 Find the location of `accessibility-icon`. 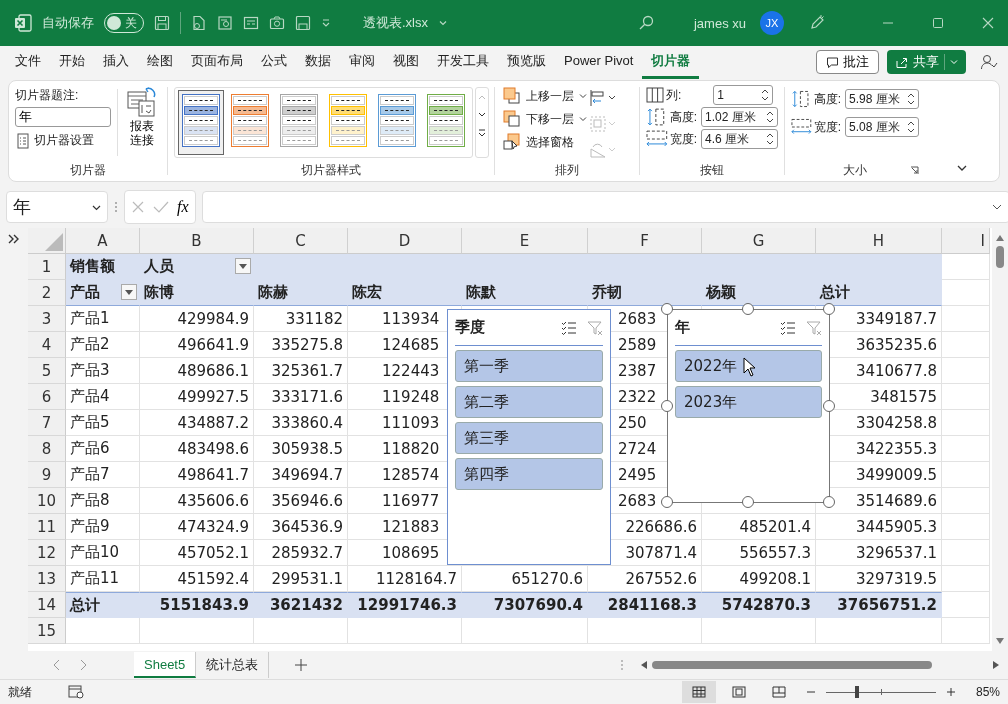

accessibility-icon is located at coordinates (76, 692).